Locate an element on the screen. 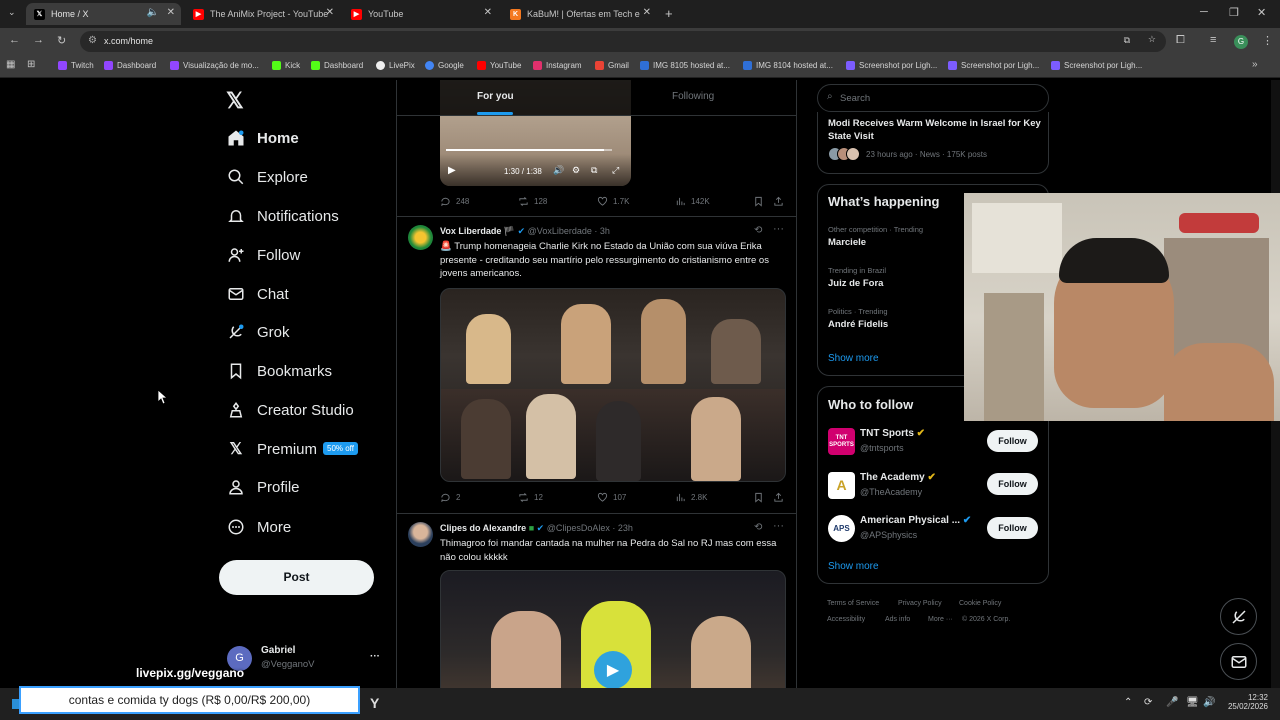 This screenshot has width=1280, height=720. tab-youtube: ▶ YouTube ✕ is located at coordinates (420, 14).